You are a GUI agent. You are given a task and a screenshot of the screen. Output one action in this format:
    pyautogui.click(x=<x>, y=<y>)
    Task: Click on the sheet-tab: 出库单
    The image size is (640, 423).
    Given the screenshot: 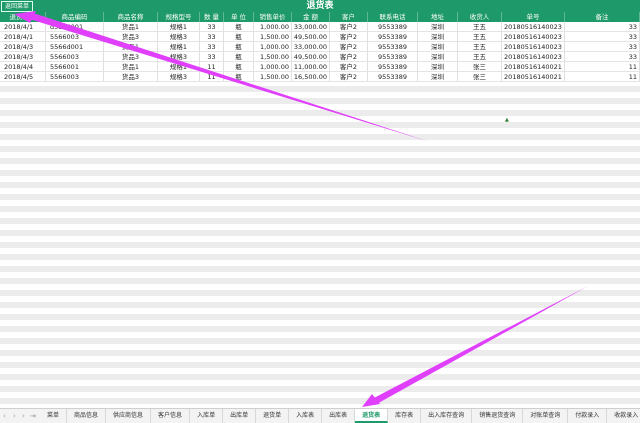 What is the action you would take?
    pyautogui.click(x=240, y=416)
    